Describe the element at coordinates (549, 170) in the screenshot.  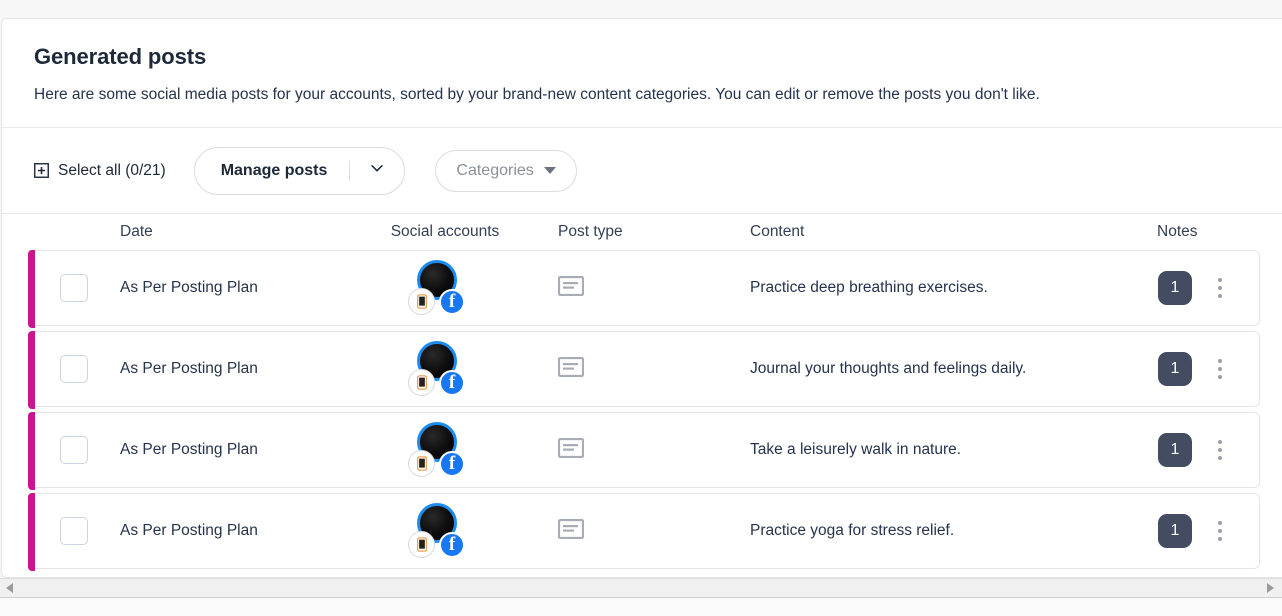
I see `caret-down-icon` at that location.